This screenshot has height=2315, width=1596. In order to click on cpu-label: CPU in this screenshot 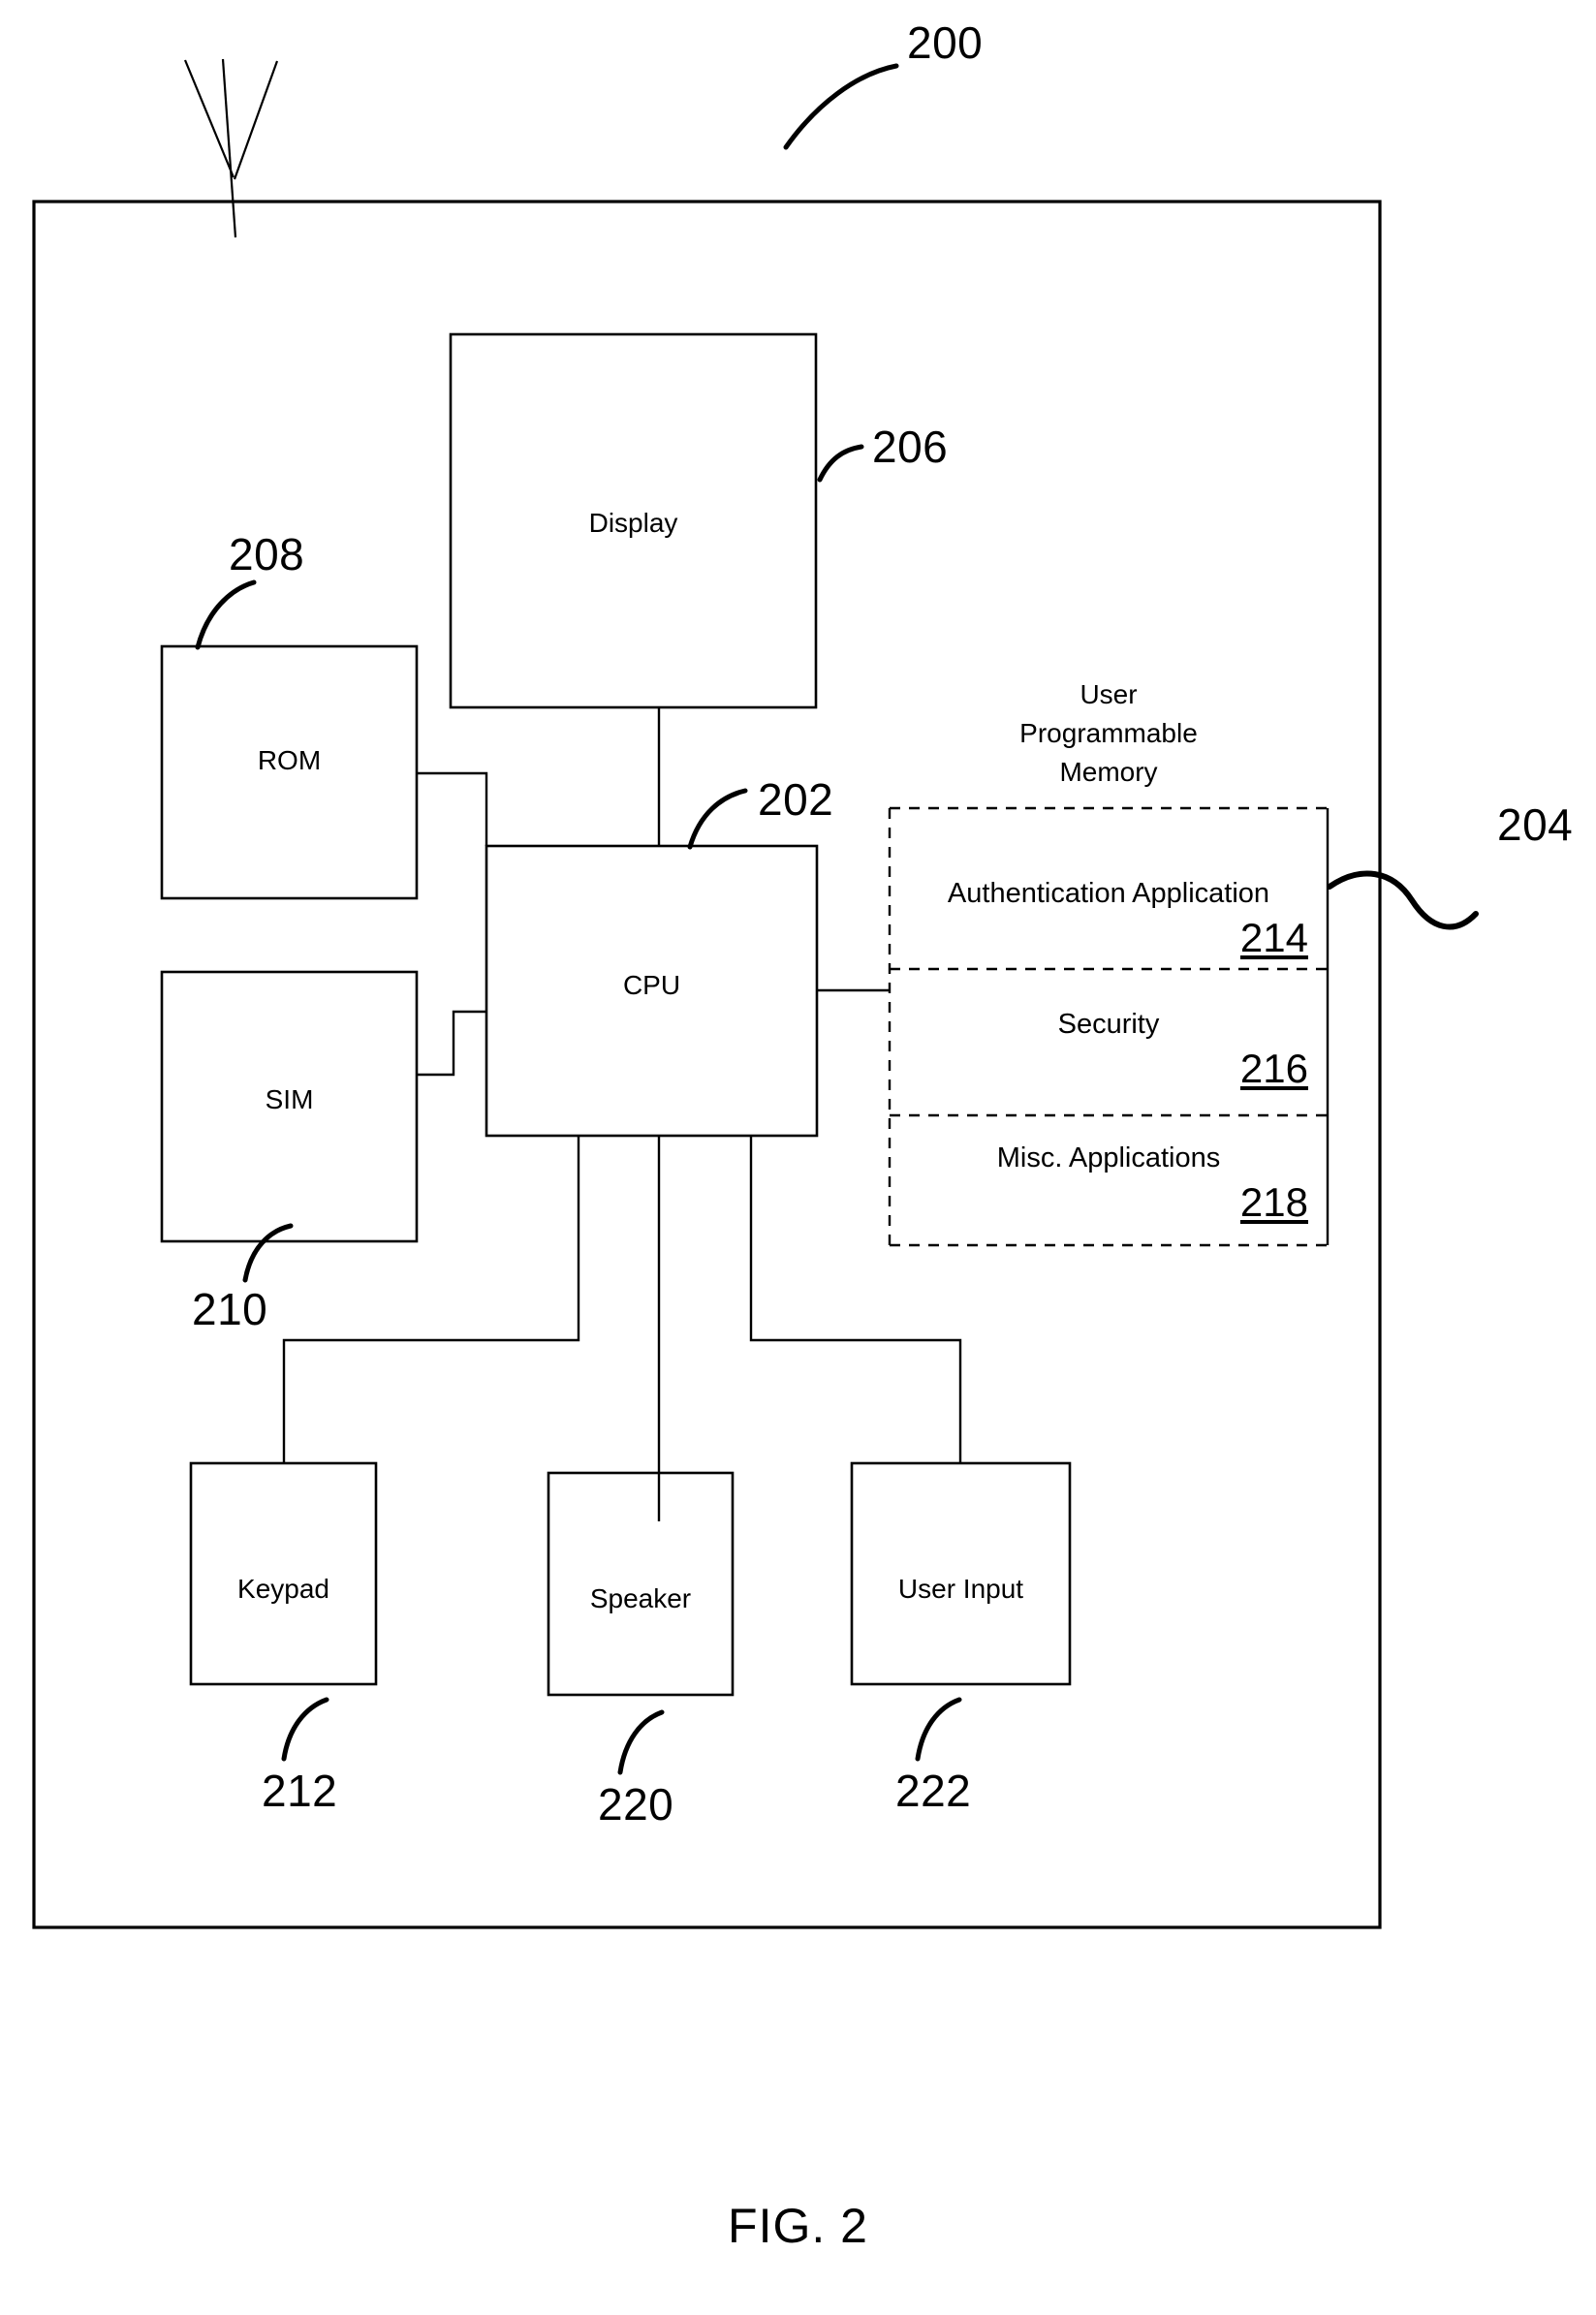, I will do `click(651, 985)`.